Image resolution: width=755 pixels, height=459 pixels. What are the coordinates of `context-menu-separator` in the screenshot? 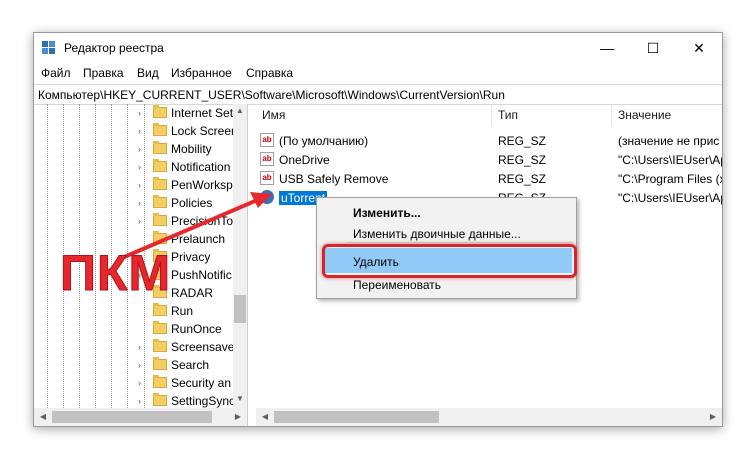 It's located at (460, 242).